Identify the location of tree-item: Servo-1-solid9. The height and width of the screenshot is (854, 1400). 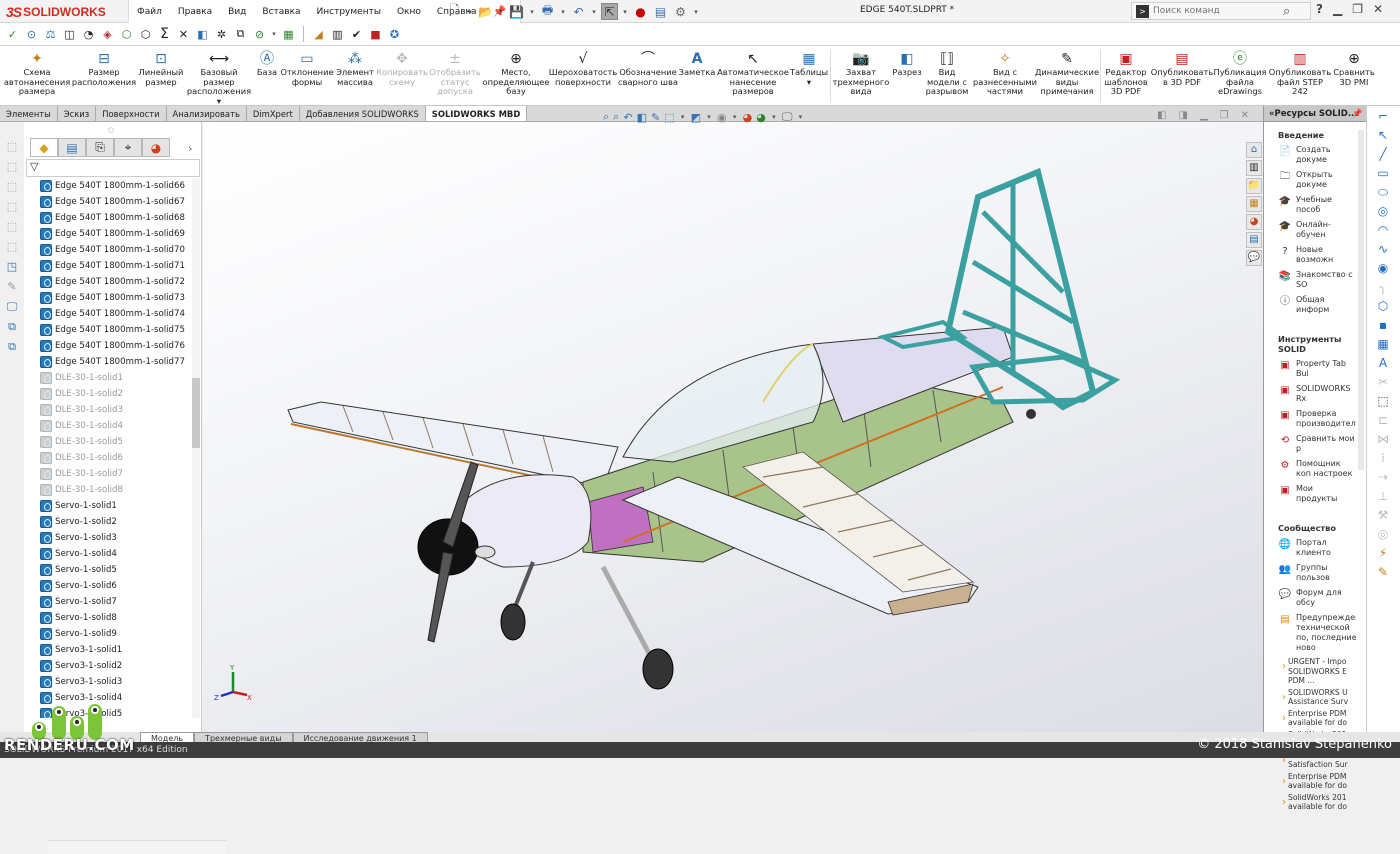
(113, 634).